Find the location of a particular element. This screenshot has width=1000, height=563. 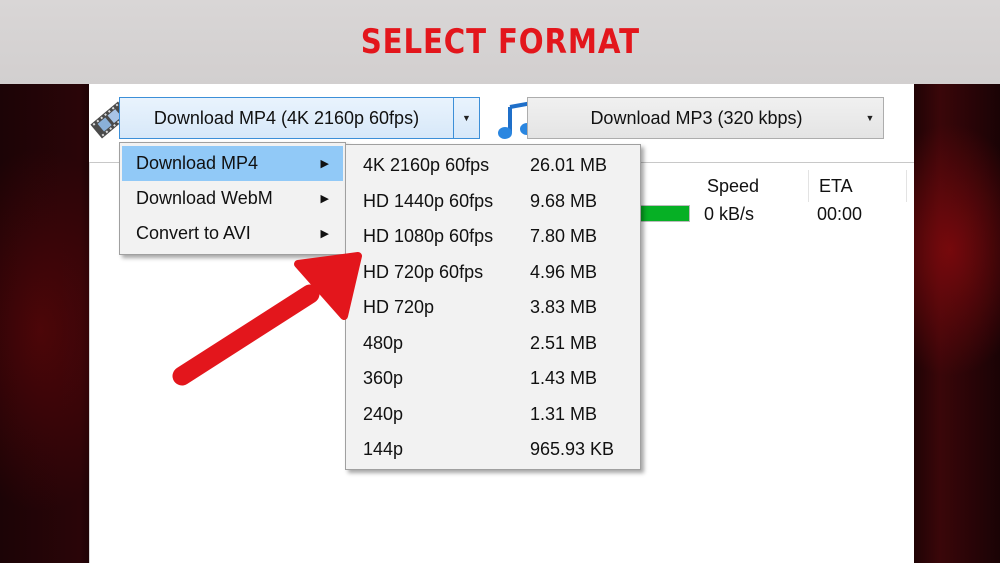

submenu-item: 144p 965.93 KB is located at coordinates (493, 450).